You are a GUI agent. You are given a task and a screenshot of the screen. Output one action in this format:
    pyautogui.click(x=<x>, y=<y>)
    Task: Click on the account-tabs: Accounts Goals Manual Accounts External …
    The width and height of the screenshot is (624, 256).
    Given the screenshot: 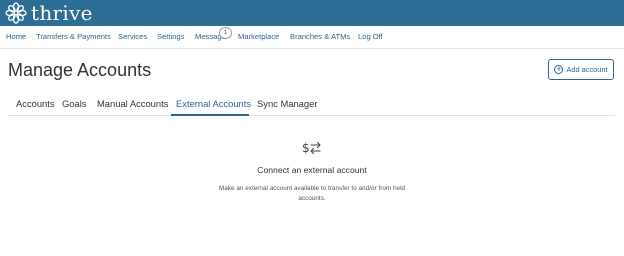 What is the action you would take?
    pyautogui.click(x=312, y=105)
    